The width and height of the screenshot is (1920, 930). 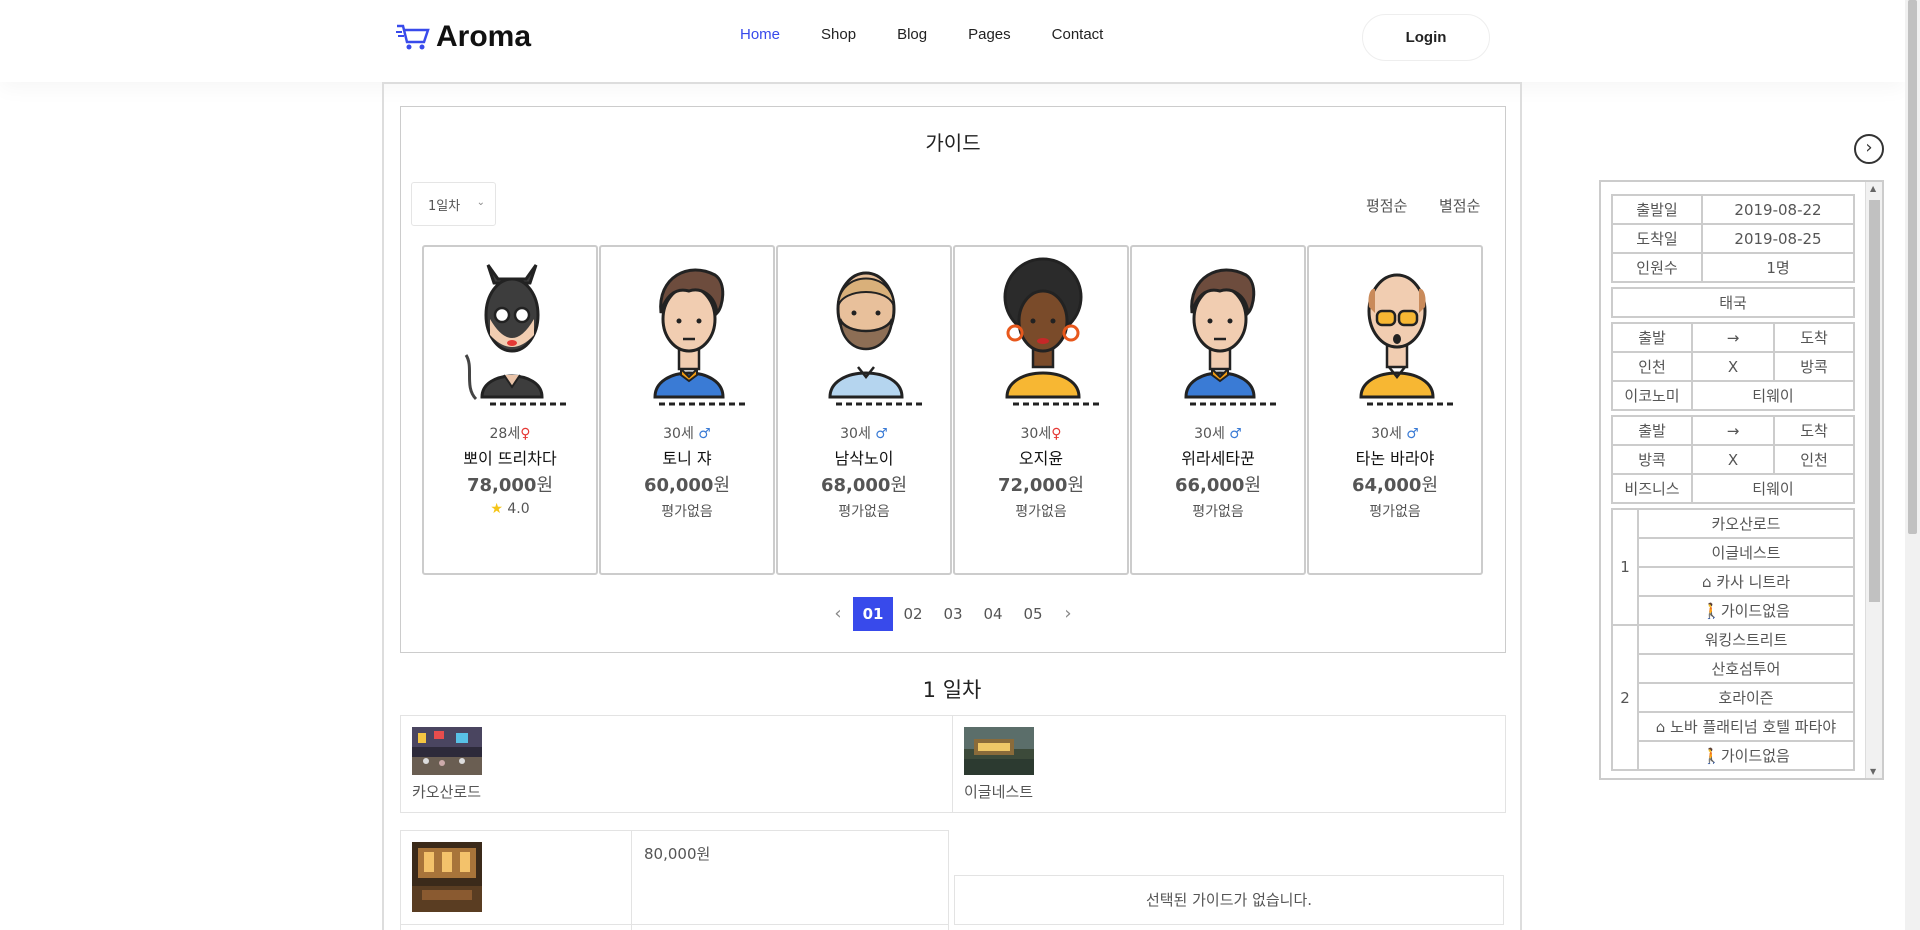 I want to click on guide-card: 30세 ♂ 타논 바라야 64,000원 평가없음, so click(x=1395, y=410).